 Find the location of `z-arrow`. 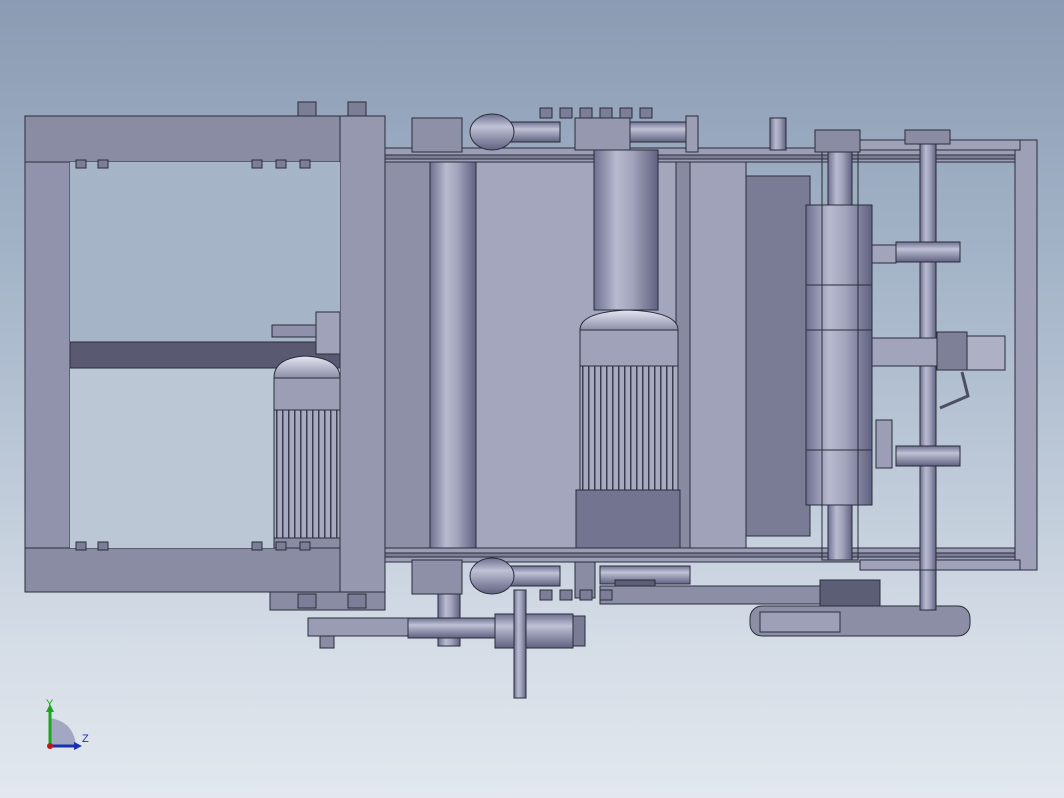

z-arrow is located at coordinates (78, 746).